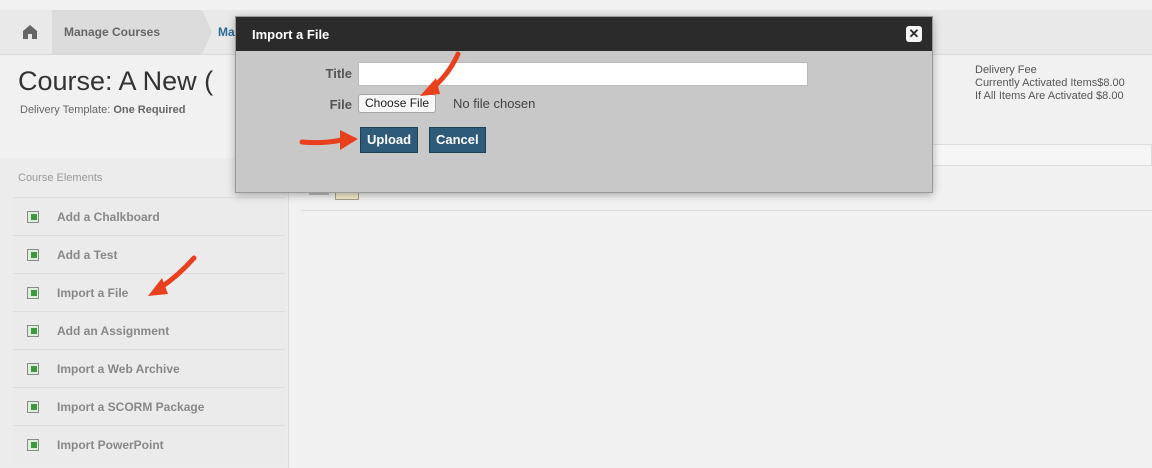 The height and width of the screenshot is (468, 1152). Describe the element at coordinates (1006, 70) in the screenshot. I see `delivery-fee-label: Delivery Fee` at that location.